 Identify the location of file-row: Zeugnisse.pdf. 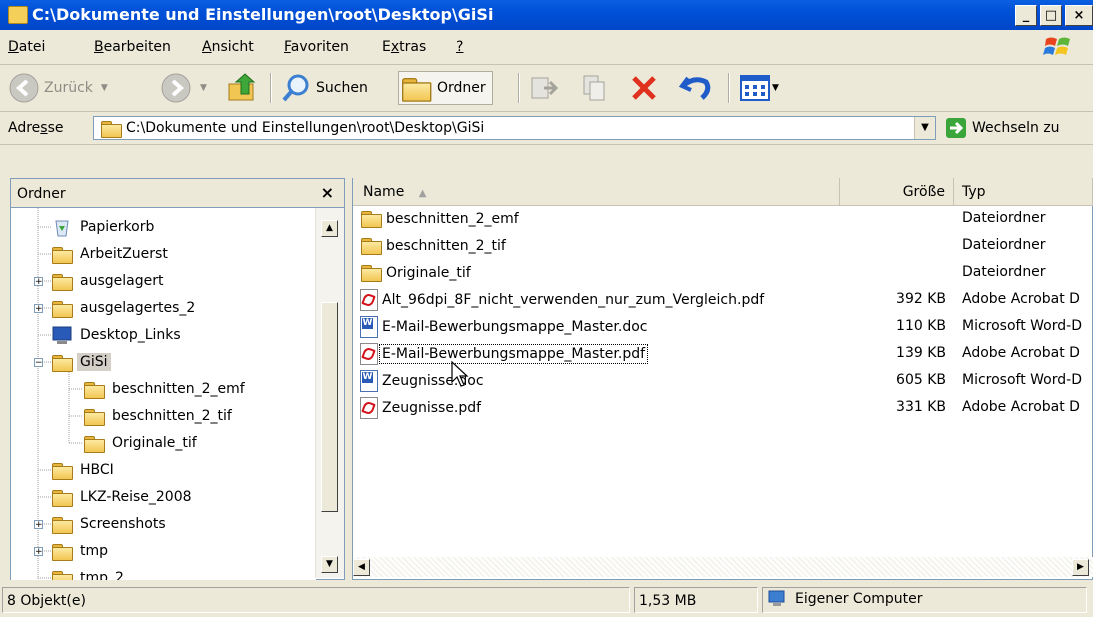
(421, 407).